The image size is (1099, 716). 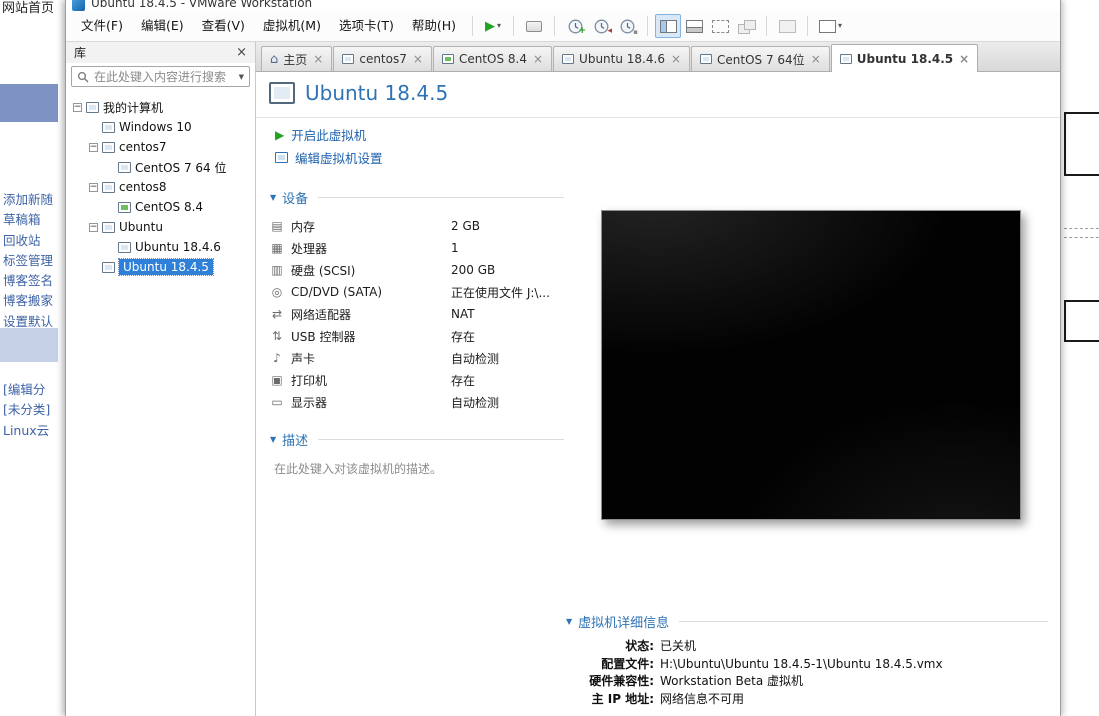 What do you see at coordinates (160, 147) in the screenshot?
I see `tree-item-centos7: − centos7` at bounding box center [160, 147].